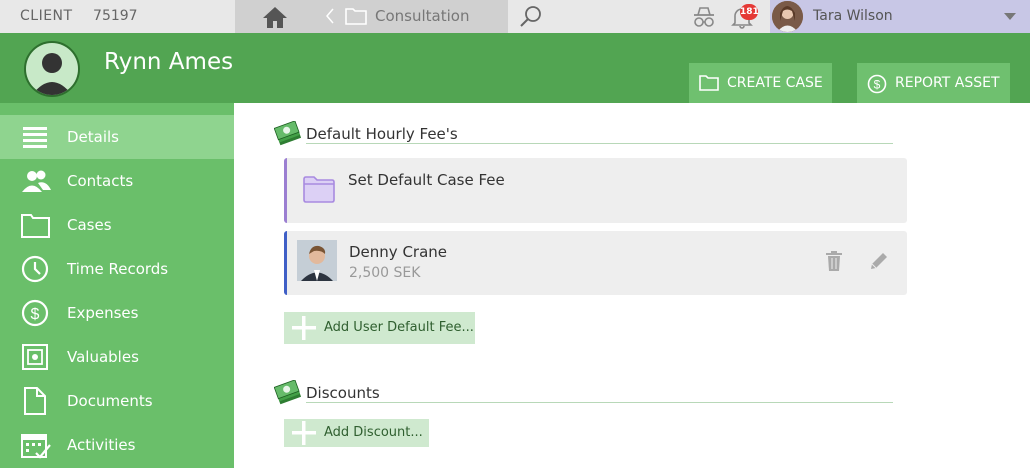 Image resolution: width=1030 pixels, height=468 pixels. I want to click on page-title: Rynn Ames, so click(169, 62).